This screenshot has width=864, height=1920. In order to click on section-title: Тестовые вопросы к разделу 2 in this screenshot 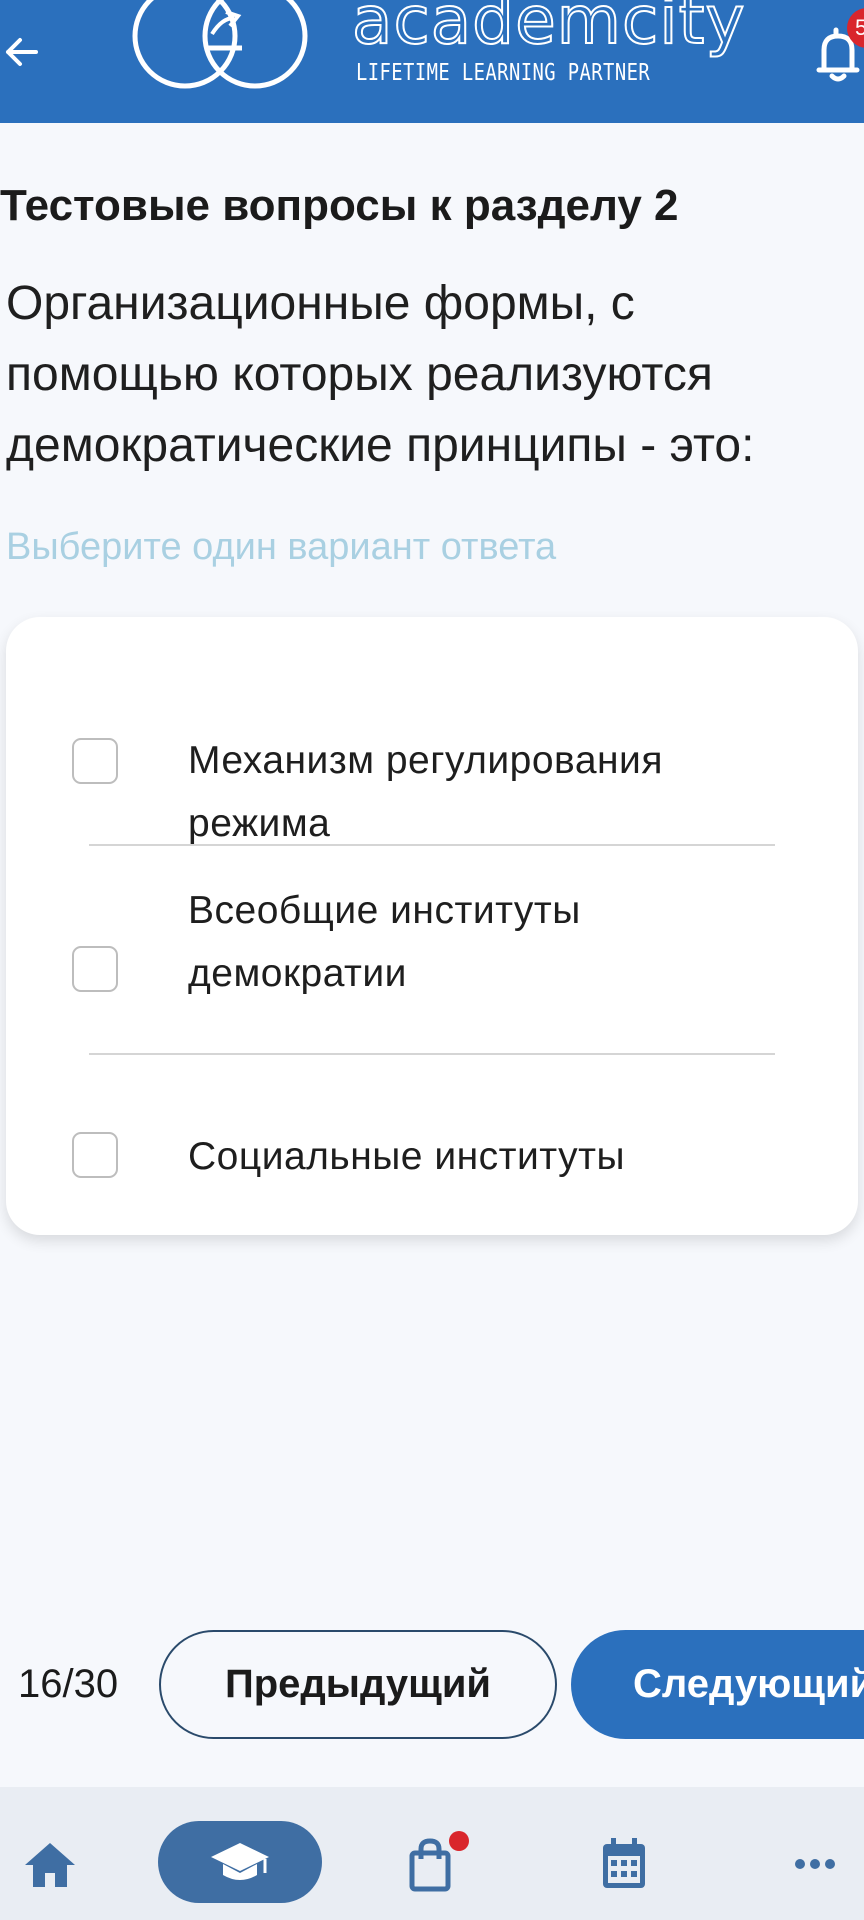, I will do `click(339, 205)`.